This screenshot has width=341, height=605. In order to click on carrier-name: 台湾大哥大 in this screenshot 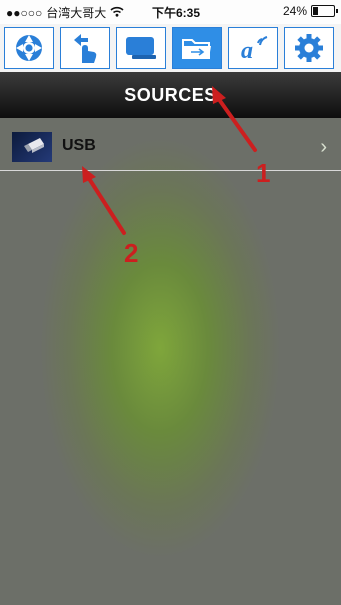, I will do `click(76, 13)`.